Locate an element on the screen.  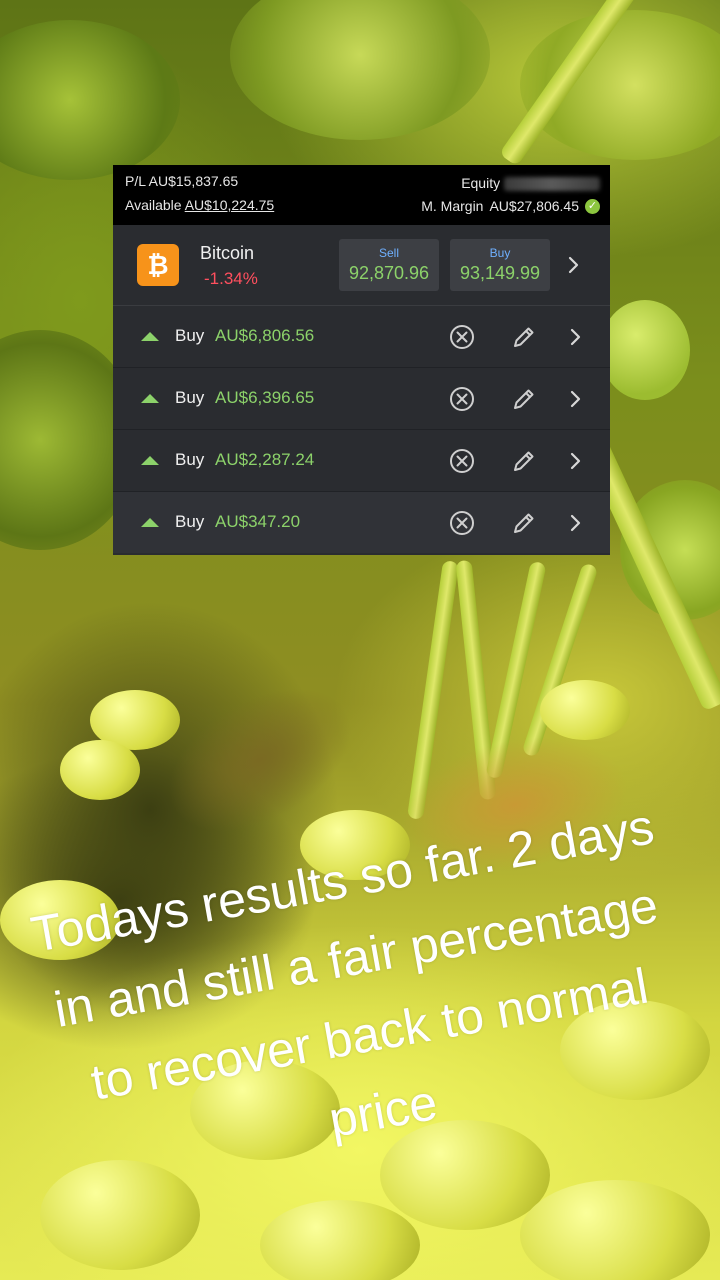
buy-label: Buy is located at coordinates (500, 253).